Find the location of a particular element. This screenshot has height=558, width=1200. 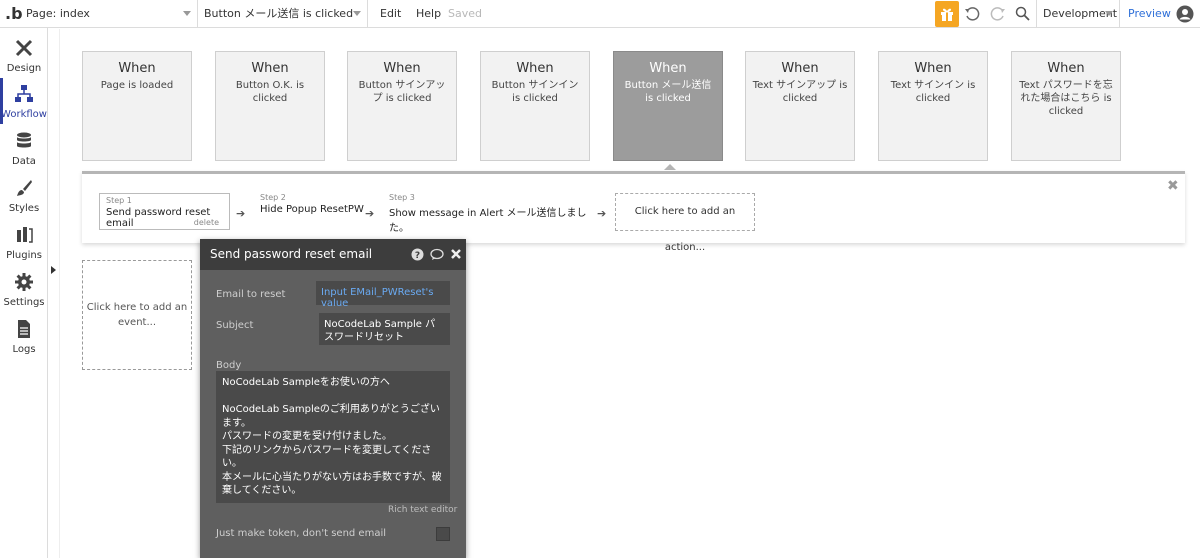

element-select: Button メール送信 is clicked is located at coordinates (283, 14).